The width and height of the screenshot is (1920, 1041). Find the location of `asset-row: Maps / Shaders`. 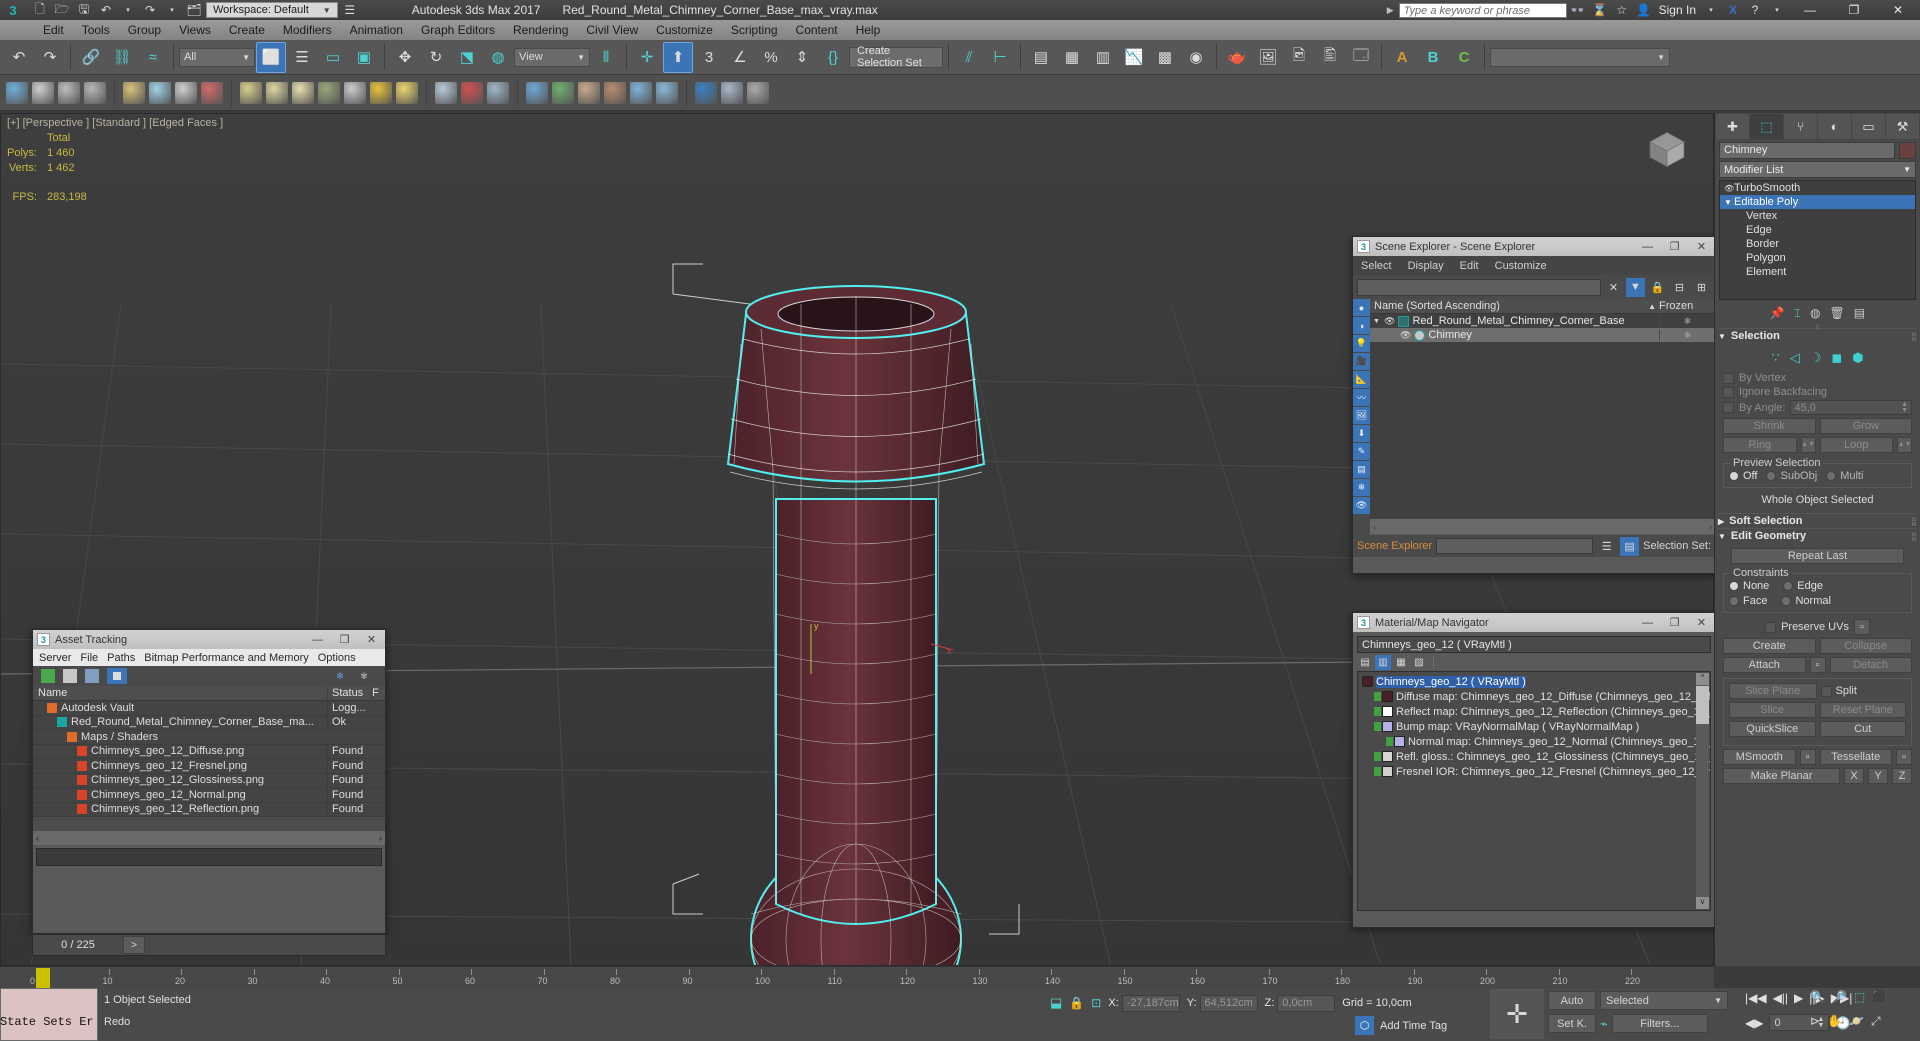

asset-row: Maps / Shaders is located at coordinates (209, 737).